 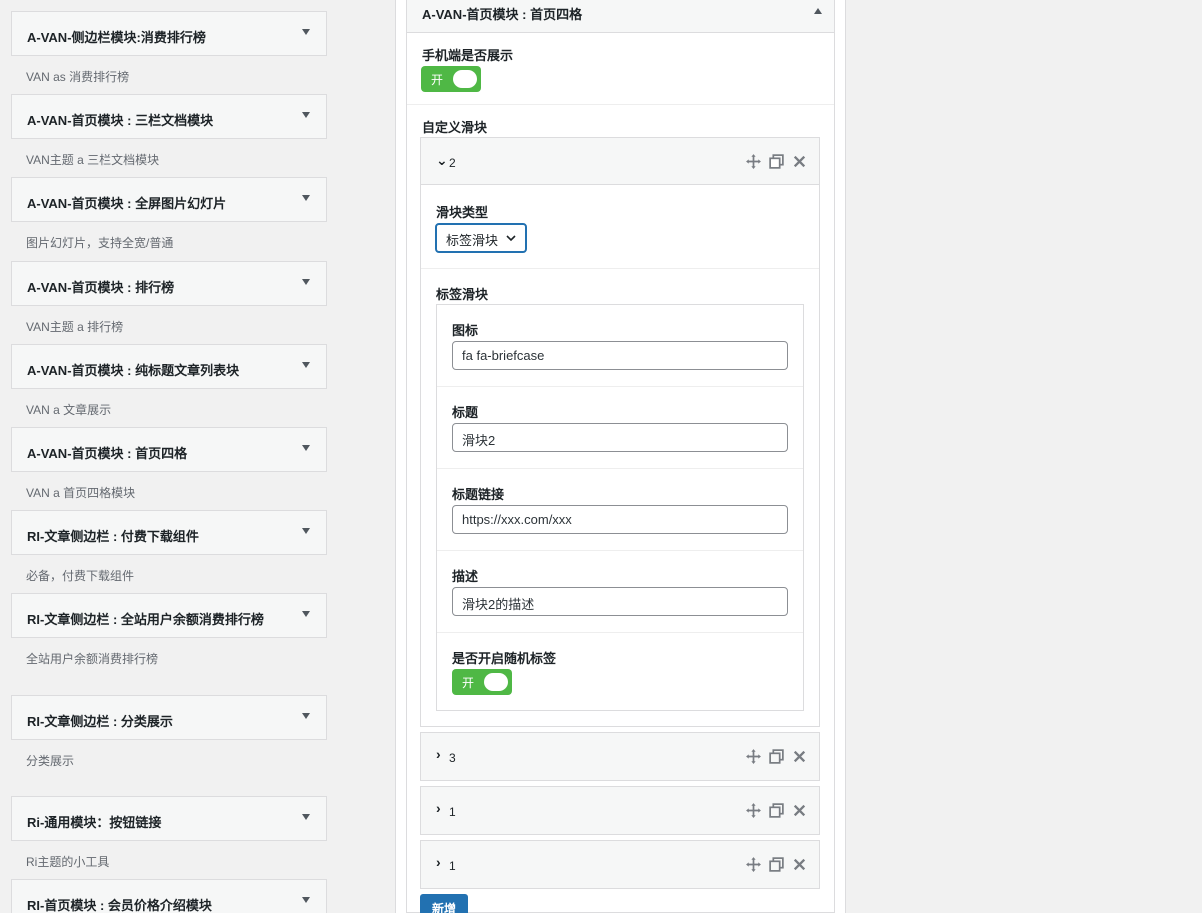 What do you see at coordinates (479, 440) in the screenshot?
I see `input-value: 滑块2` at bounding box center [479, 440].